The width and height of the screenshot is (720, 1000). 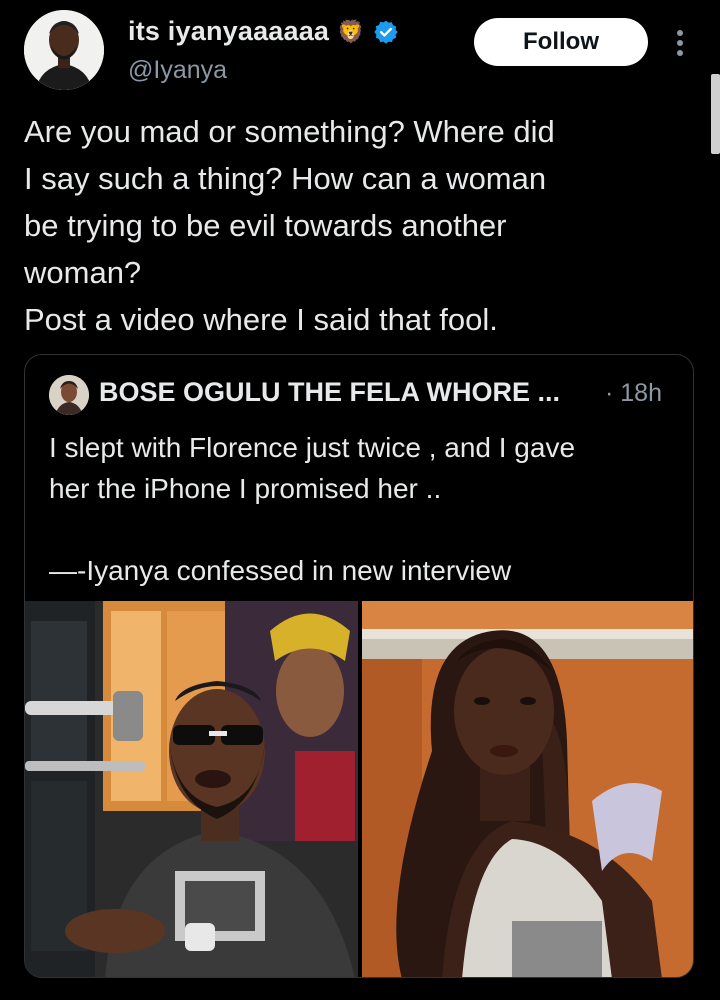 What do you see at coordinates (280, 570) in the screenshot?
I see `quoted-line: —-Iyanya confessed in new interview` at bounding box center [280, 570].